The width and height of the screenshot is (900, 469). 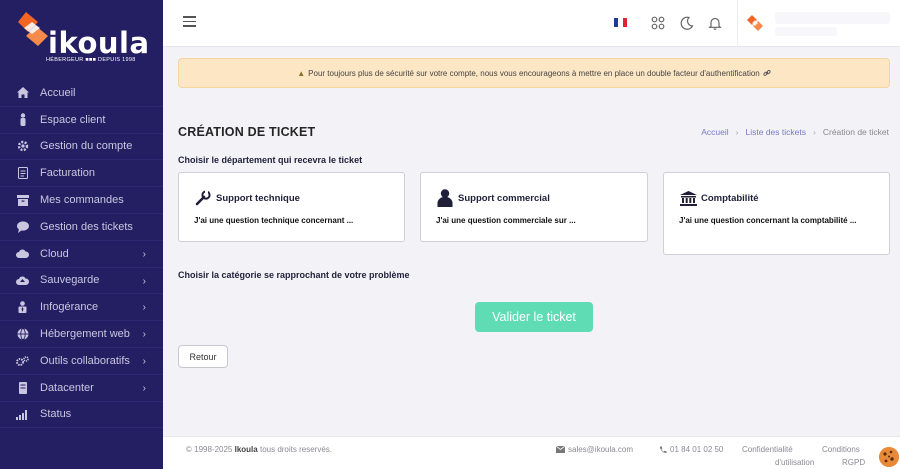 I want to click on sidebar-item-gestion-des-tickets: Gestion des tickets, so click(x=81, y=227).